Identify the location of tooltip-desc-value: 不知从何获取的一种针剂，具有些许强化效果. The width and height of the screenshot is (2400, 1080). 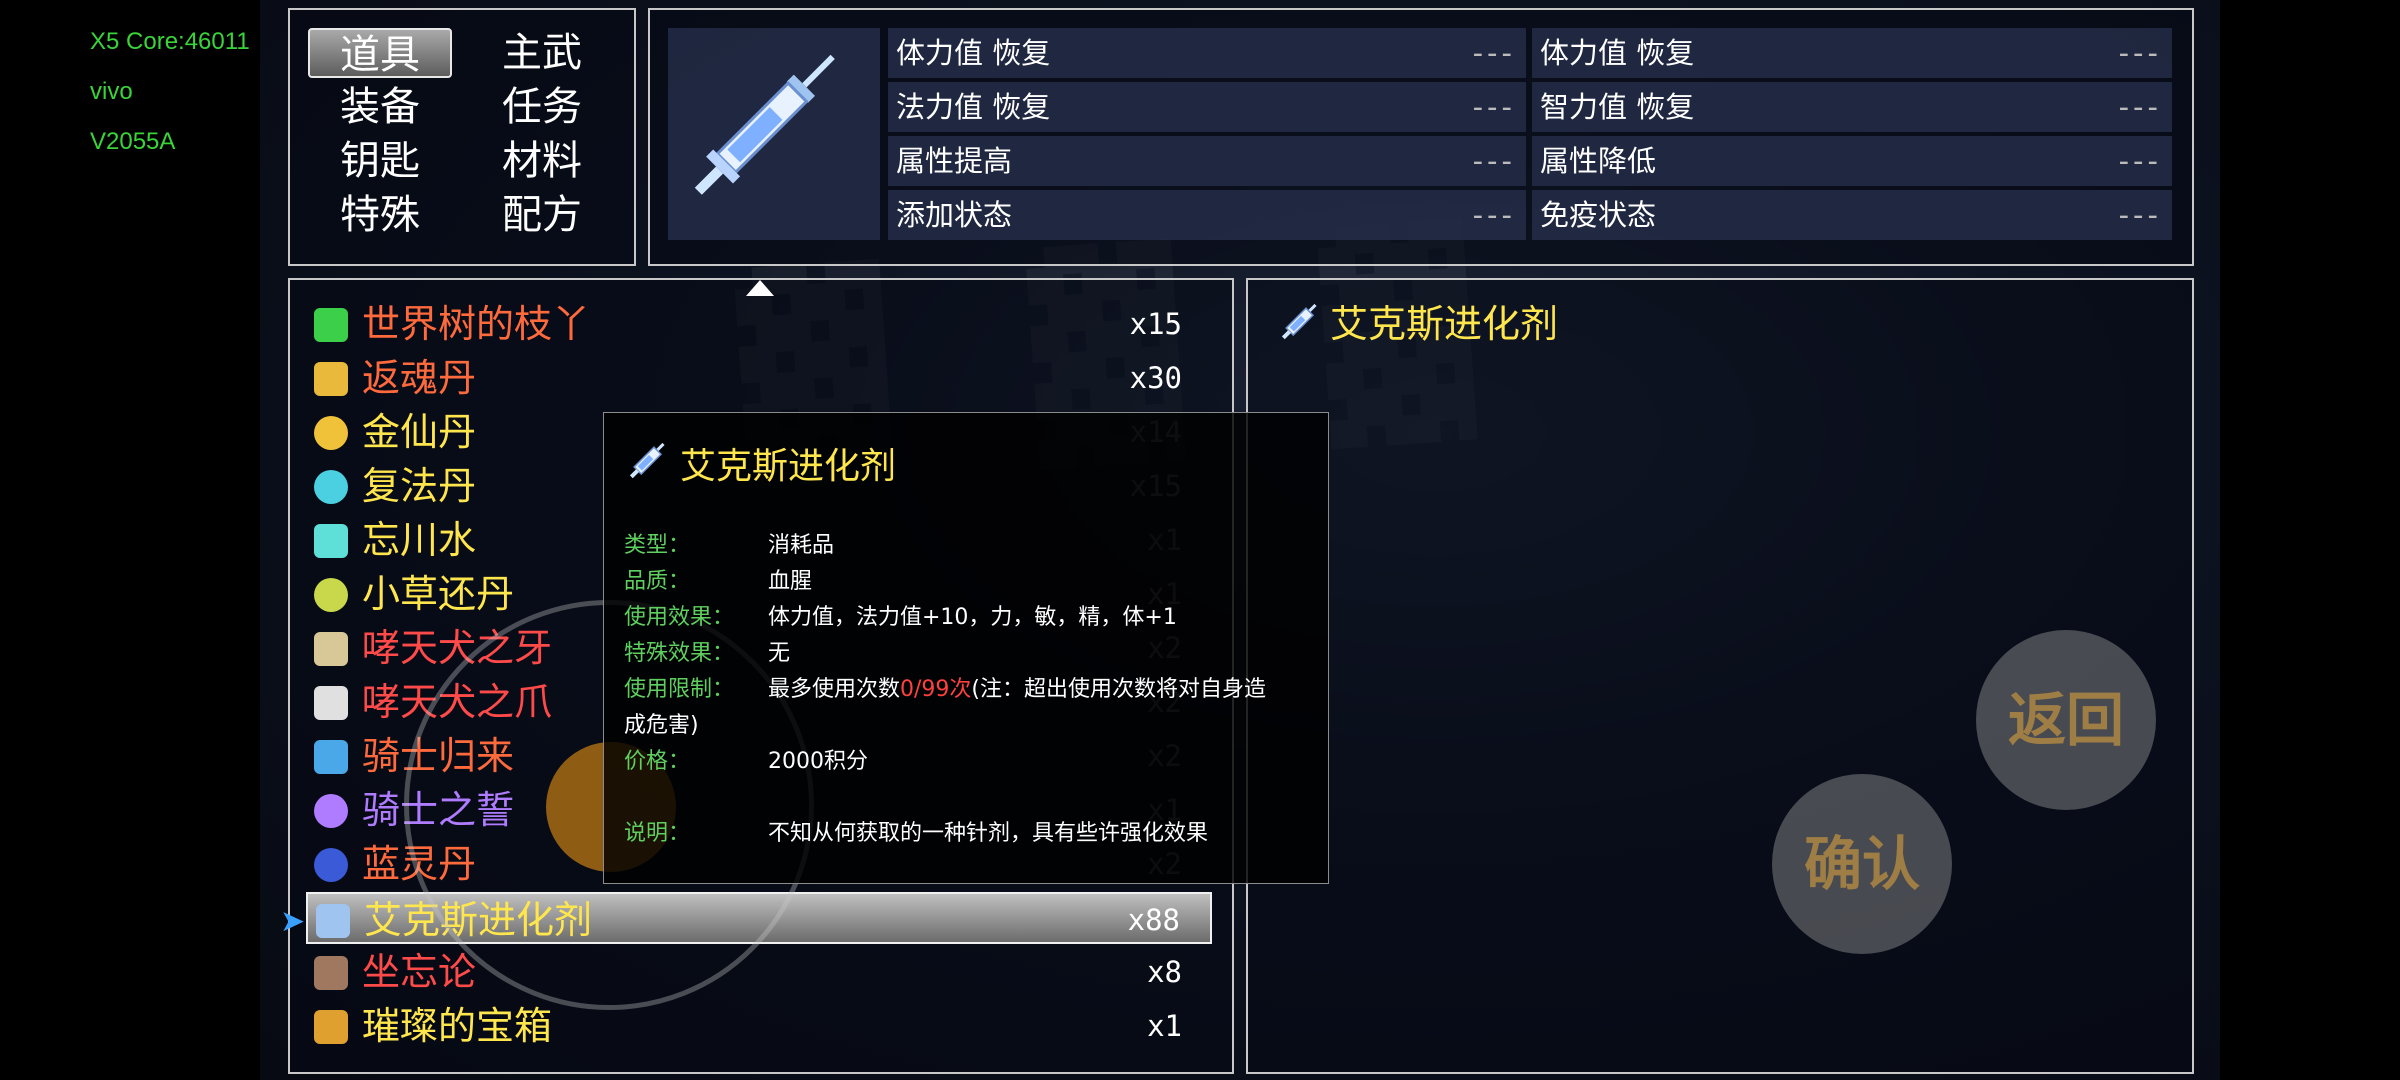
(988, 833).